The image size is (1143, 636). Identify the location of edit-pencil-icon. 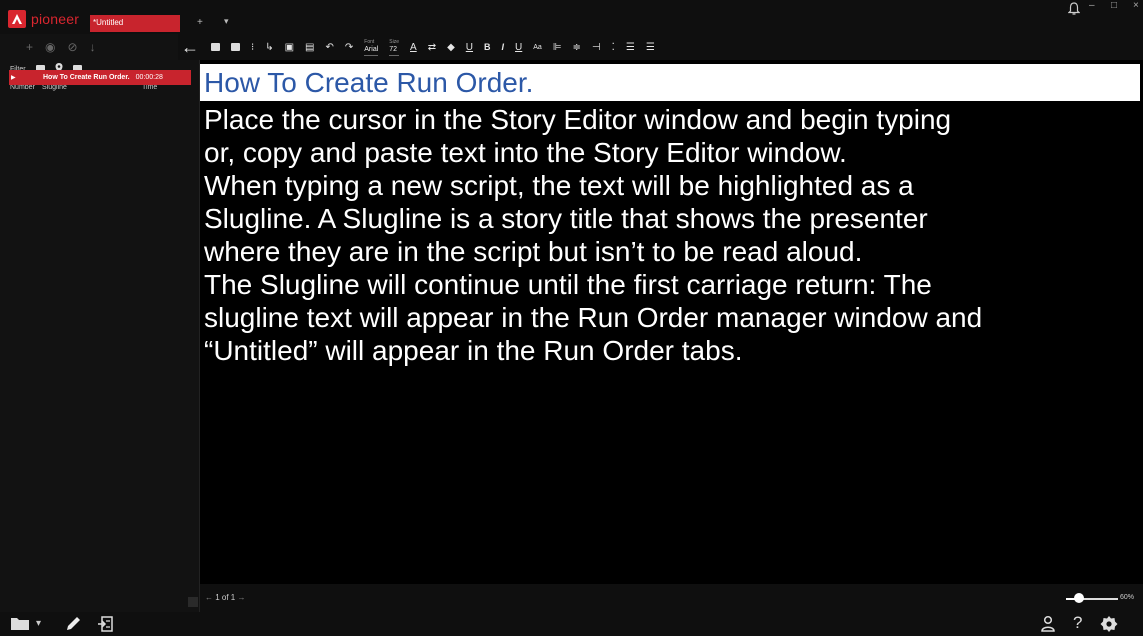
(73, 625).